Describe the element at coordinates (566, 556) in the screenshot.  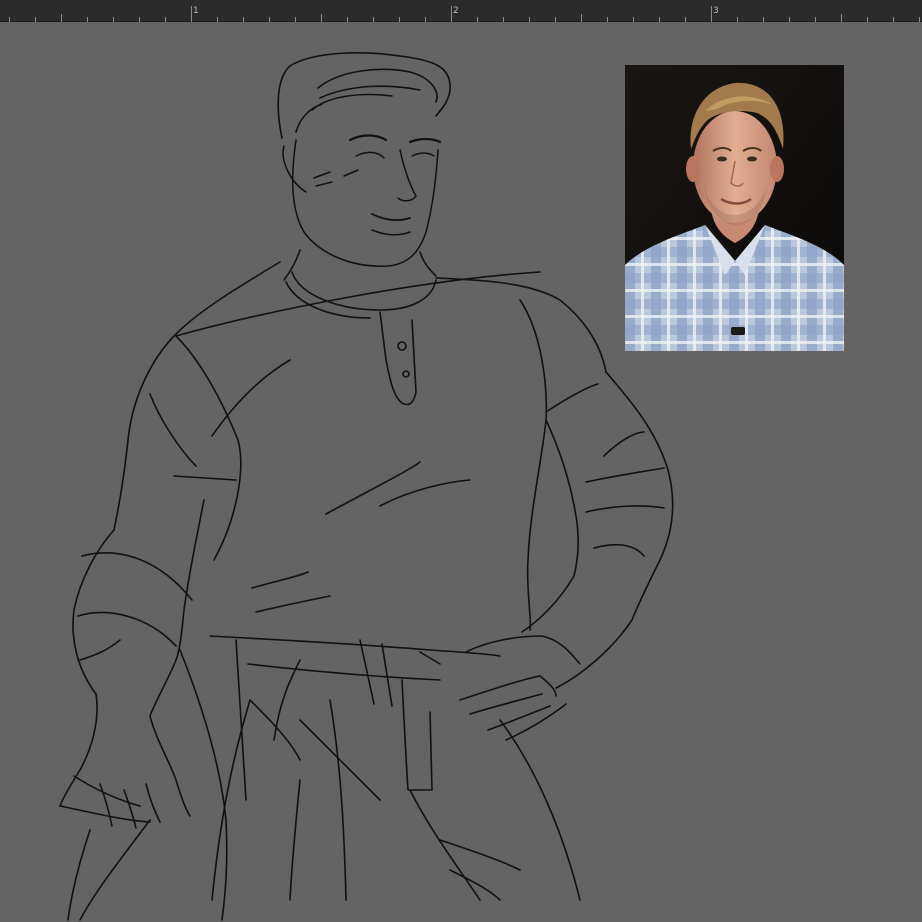
I see `sketch-right-arm` at that location.